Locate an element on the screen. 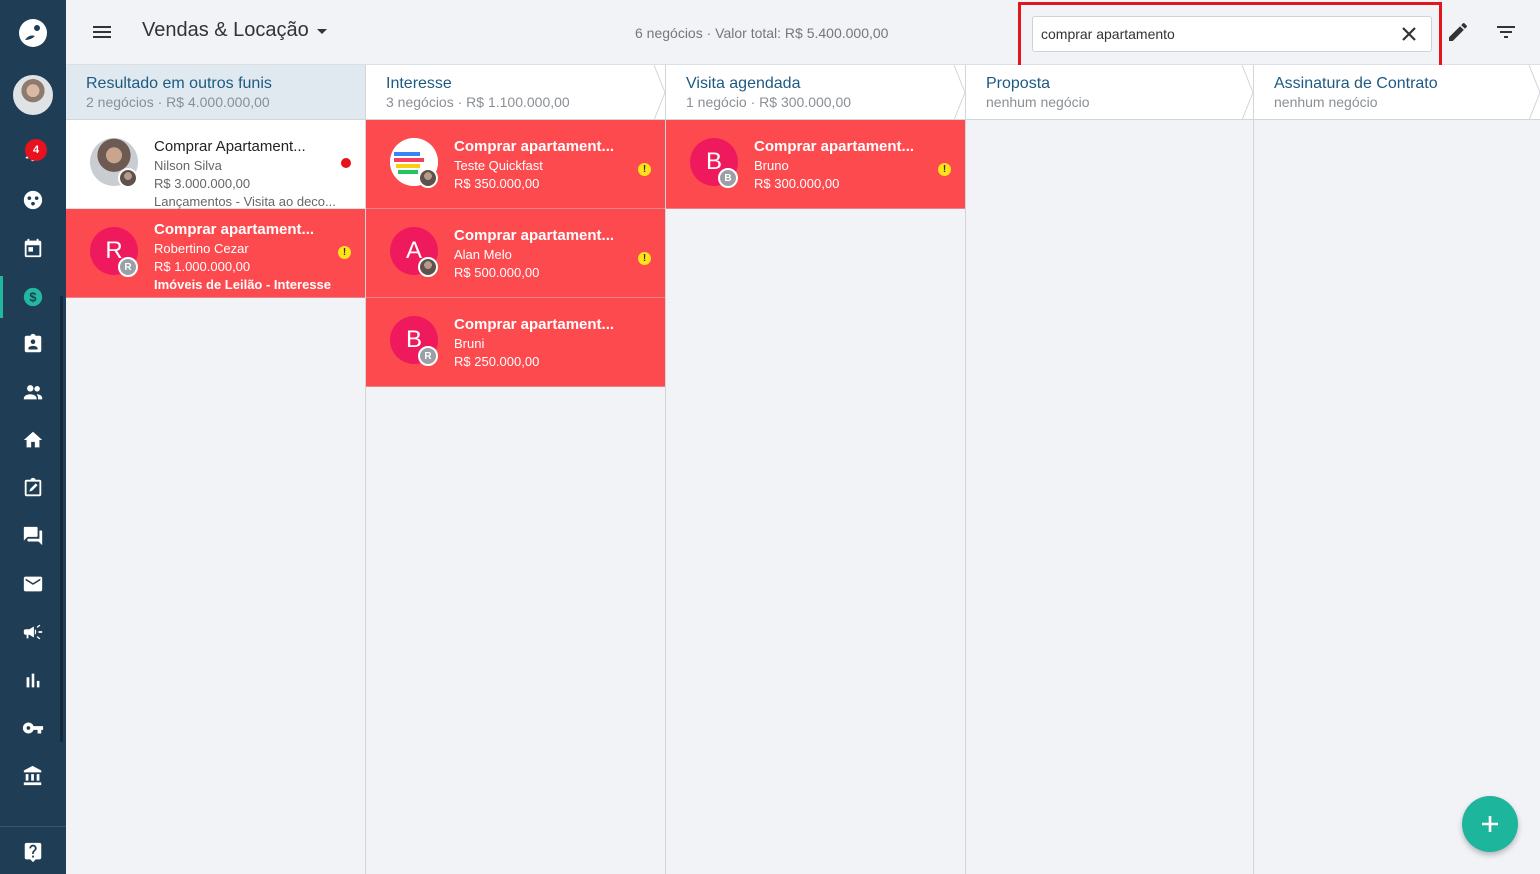  megaphone-icon is located at coordinates (33, 632).